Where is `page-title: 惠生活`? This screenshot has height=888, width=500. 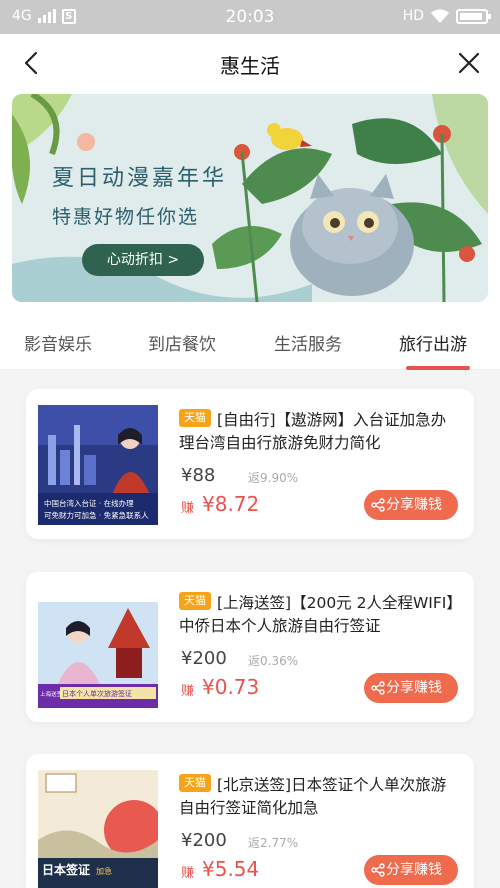 page-title: 惠生活 is located at coordinates (250, 66).